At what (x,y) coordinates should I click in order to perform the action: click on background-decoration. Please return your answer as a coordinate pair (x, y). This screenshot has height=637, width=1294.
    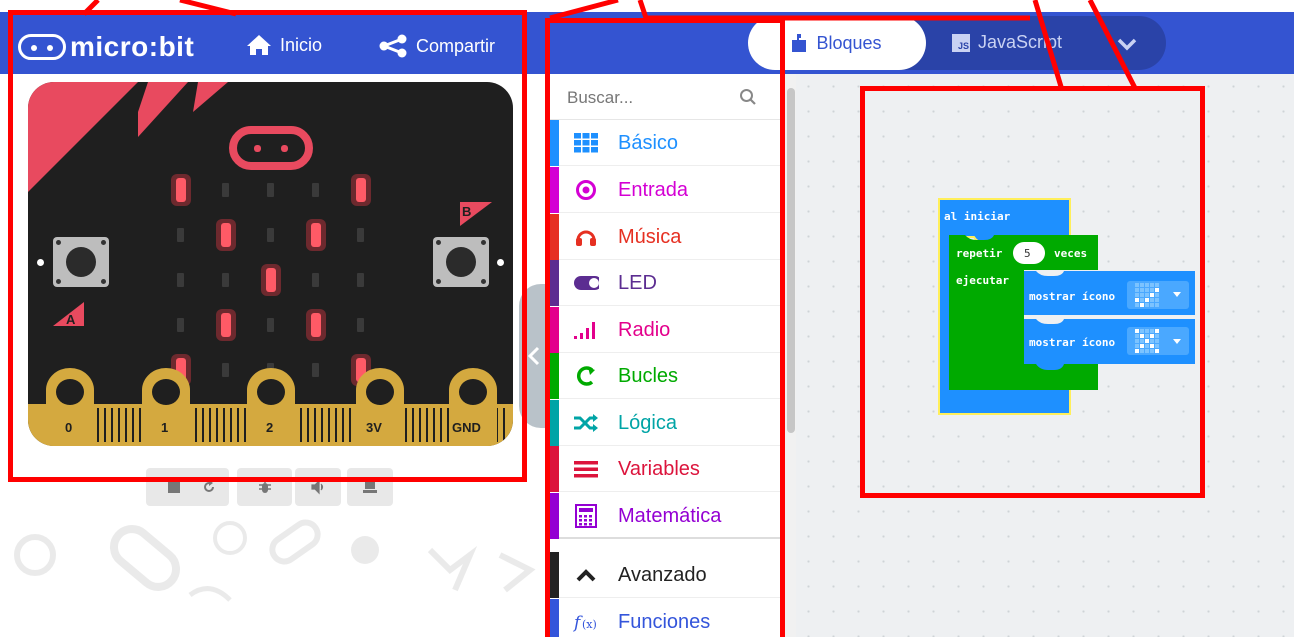
    Looking at the image, I should click on (275, 560).